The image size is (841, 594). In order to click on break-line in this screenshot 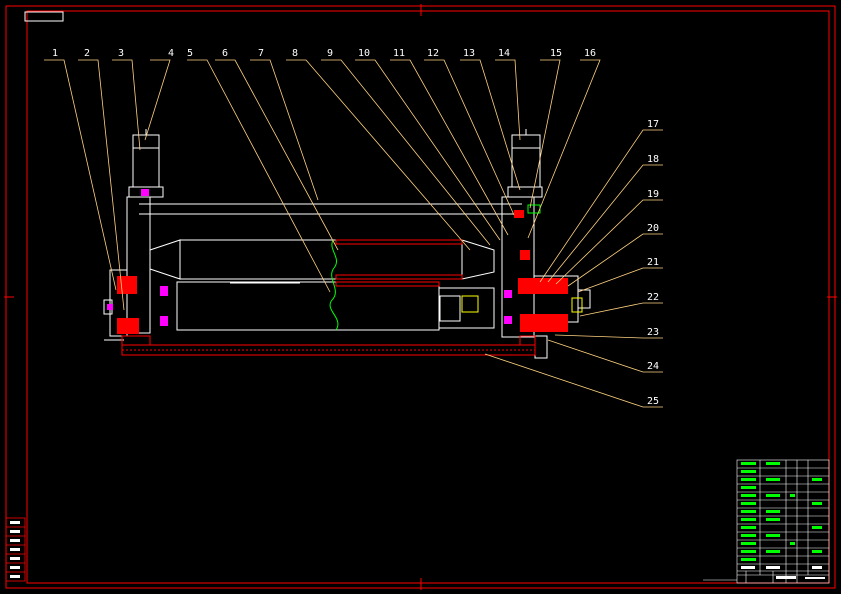, I will do `click(435, 267)`.